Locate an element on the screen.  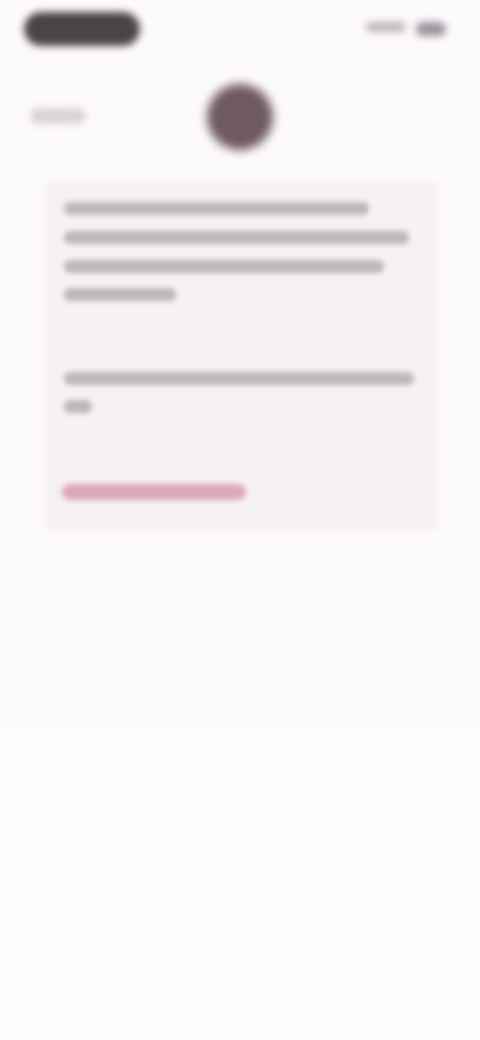
status-icons is located at coordinates (406, 29).